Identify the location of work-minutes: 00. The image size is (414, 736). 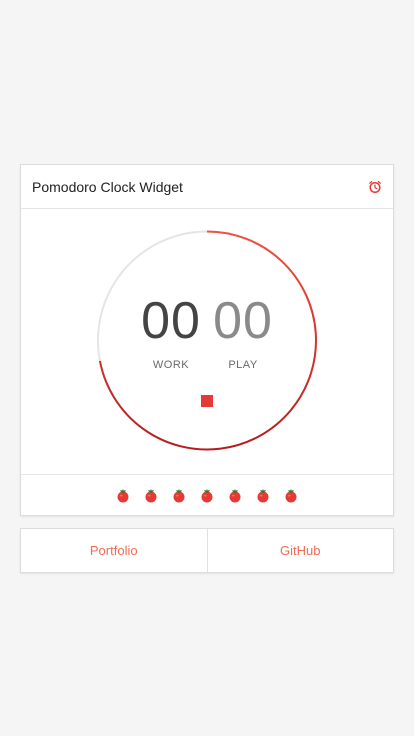
(171, 321).